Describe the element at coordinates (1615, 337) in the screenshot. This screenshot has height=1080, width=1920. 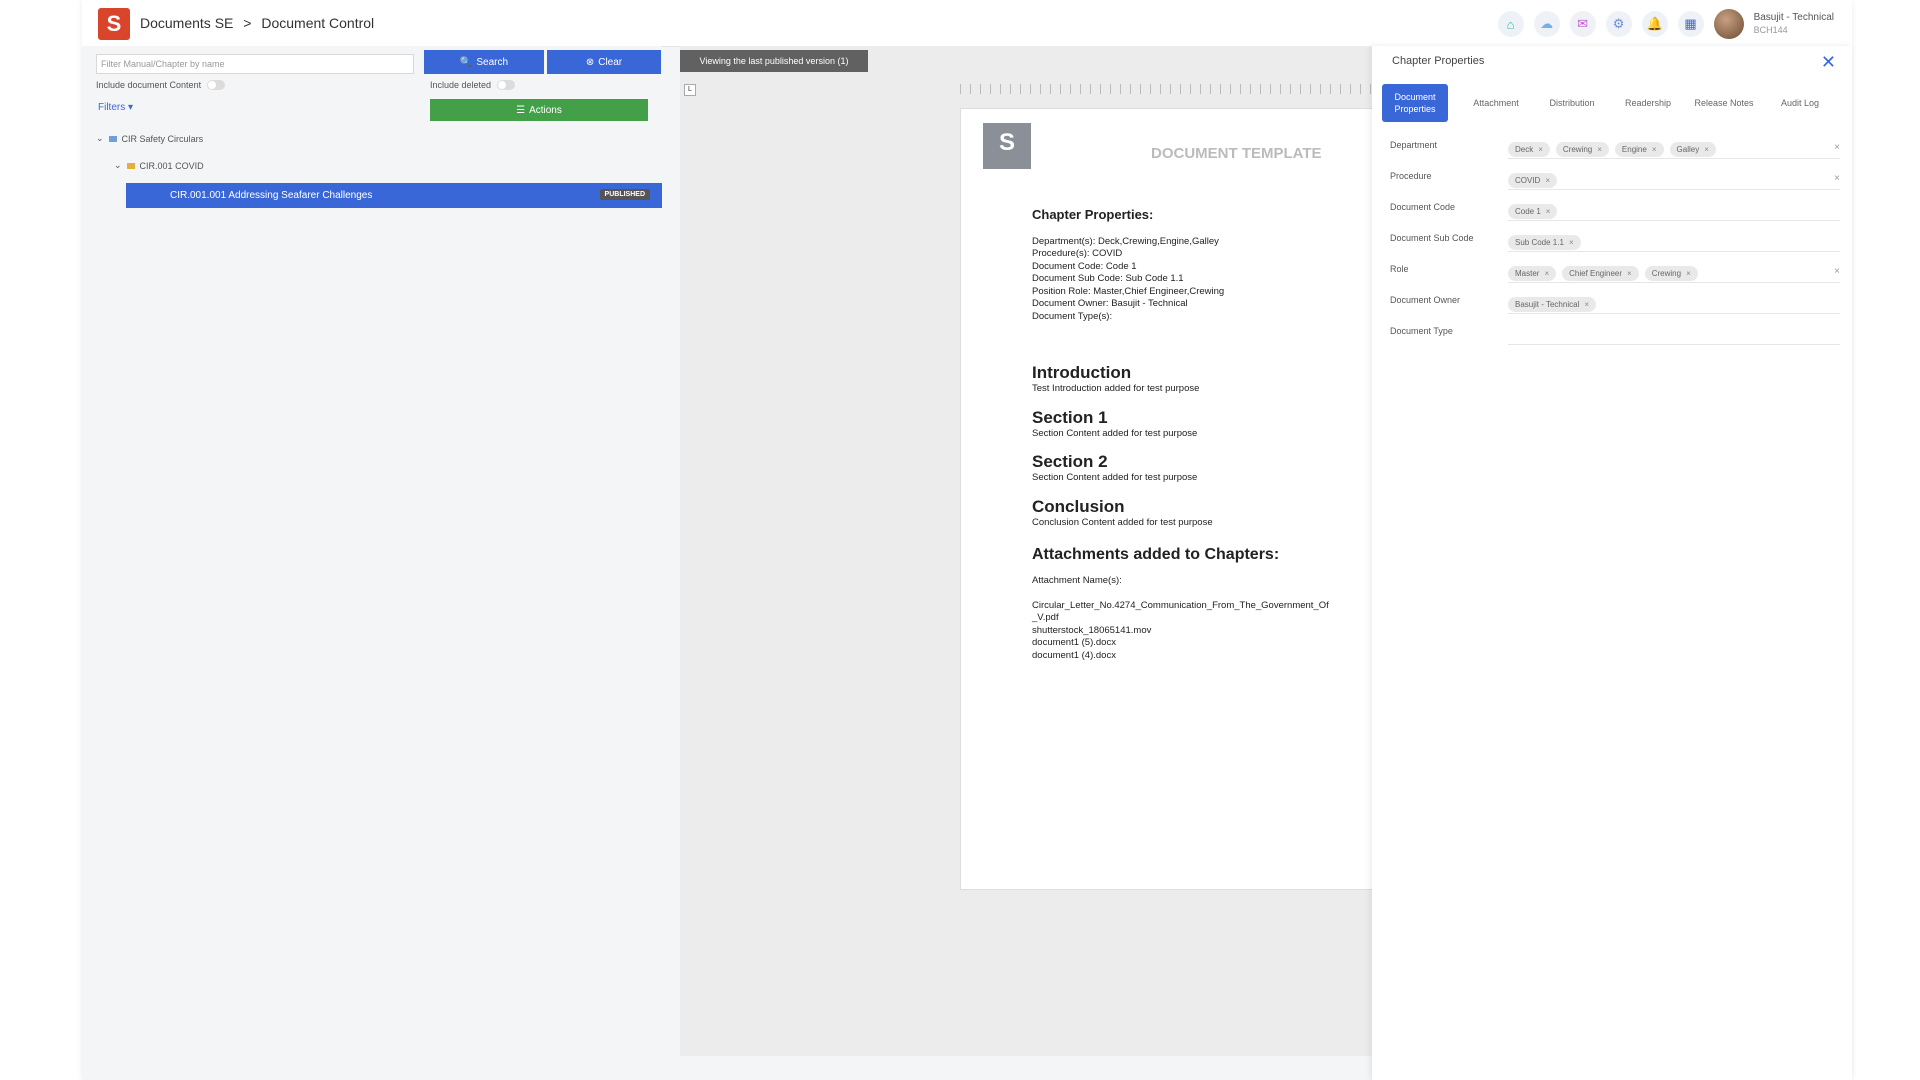
I see `property-row: Document Type` at that location.